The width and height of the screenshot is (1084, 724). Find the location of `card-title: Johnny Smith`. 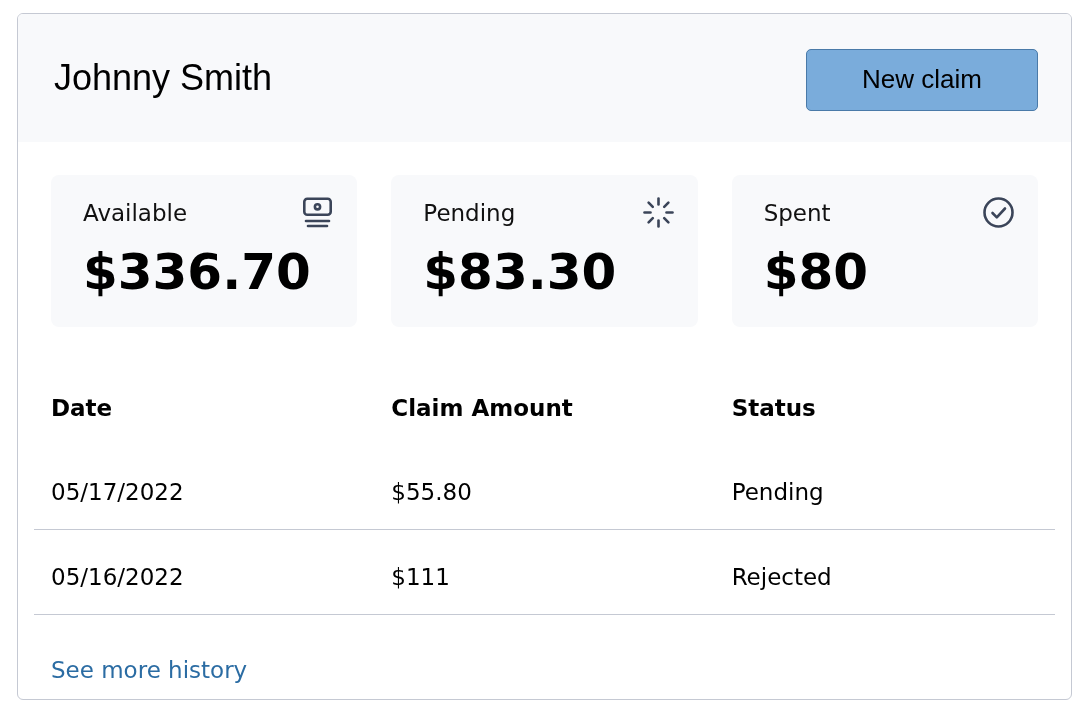

card-title: Johnny Smith is located at coordinates (163, 78).